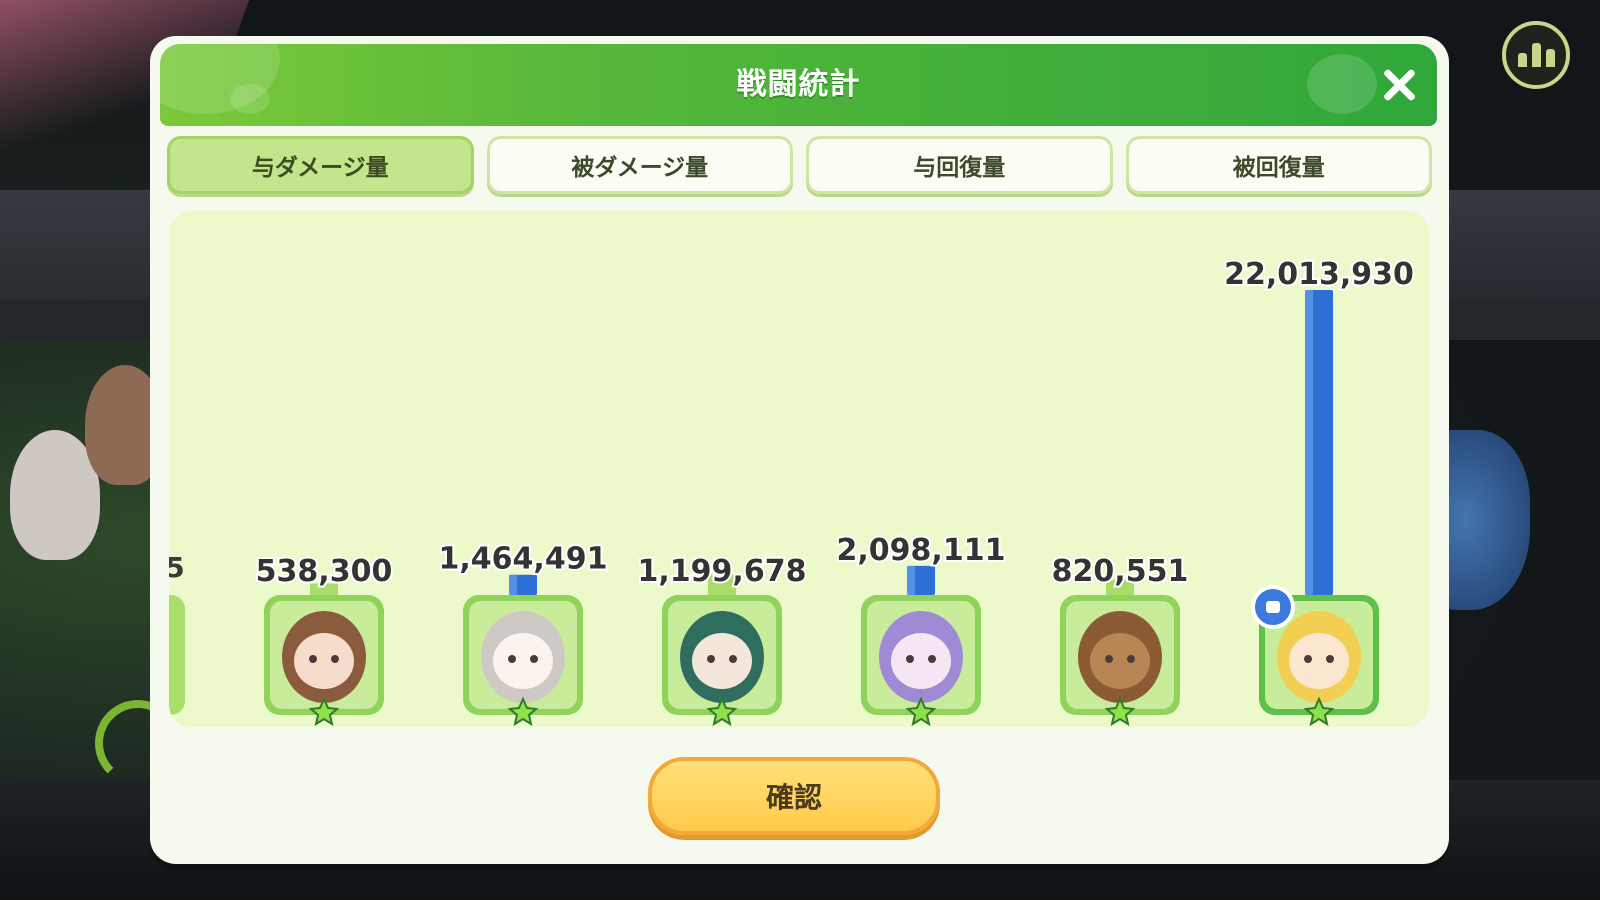 The width and height of the screenshot is (1600, 900). I want to click on tab-healing-dealt: 与回復量, so click(959, 165).